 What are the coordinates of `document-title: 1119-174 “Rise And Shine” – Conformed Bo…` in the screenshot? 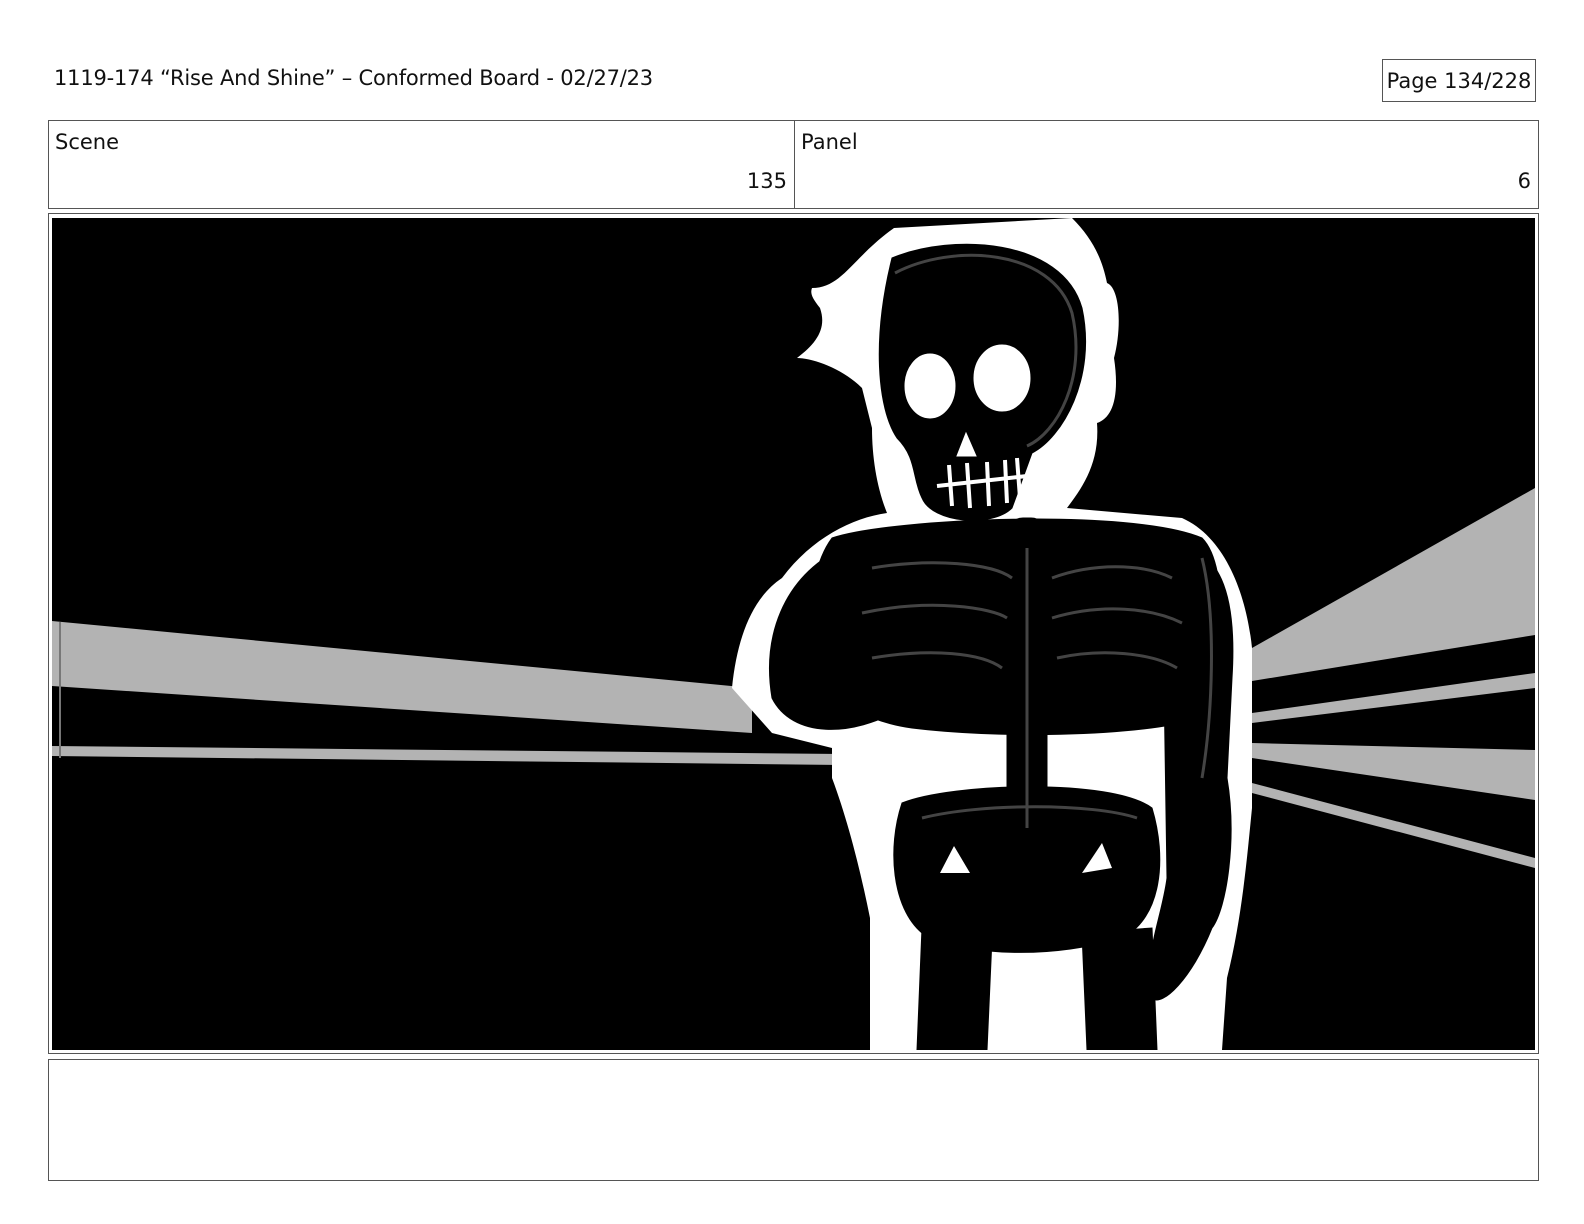 It's located at (353, 78).